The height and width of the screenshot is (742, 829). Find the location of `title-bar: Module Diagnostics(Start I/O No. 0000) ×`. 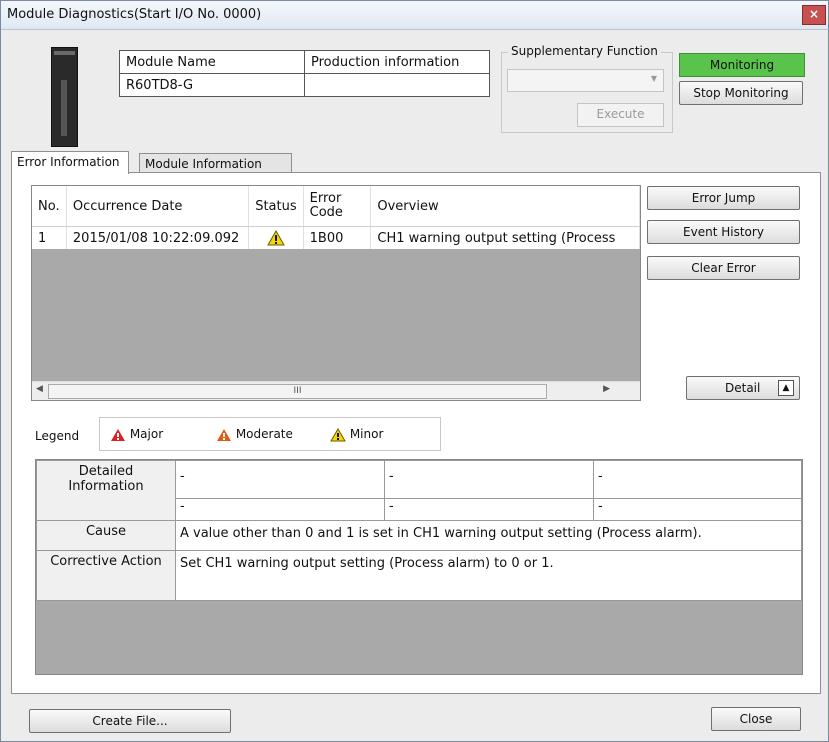

title-bar: Module Diagnostics(Start I/O No. 0000) × is located at coordinates (414, 15).